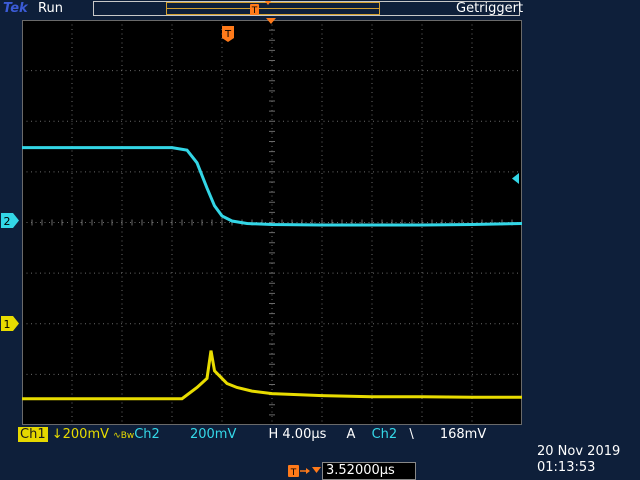  I want to click on record-position-window, so click(273, 8).